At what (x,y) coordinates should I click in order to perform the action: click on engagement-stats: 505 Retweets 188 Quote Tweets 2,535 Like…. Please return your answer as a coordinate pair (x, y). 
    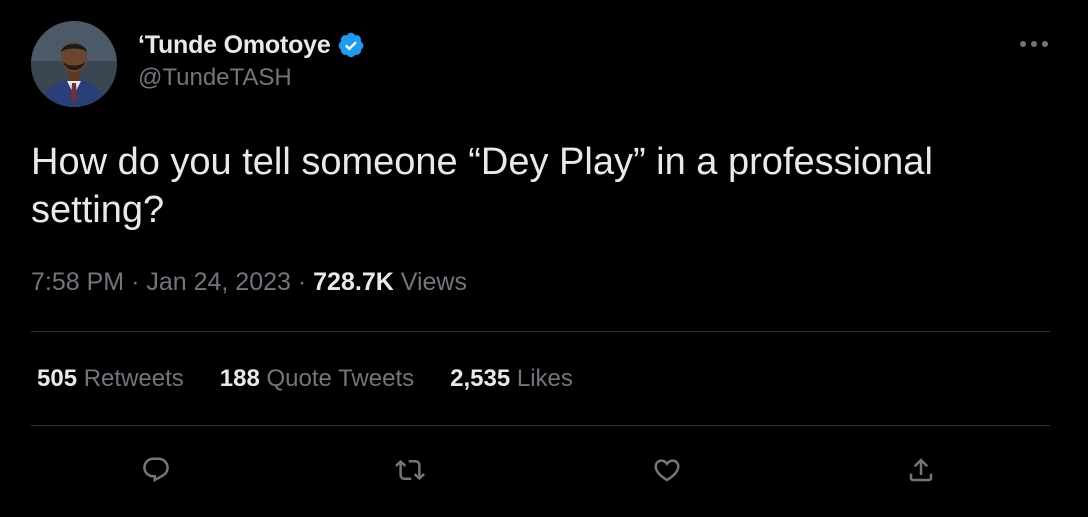
    Looking at the image, I should click on (323, 379).